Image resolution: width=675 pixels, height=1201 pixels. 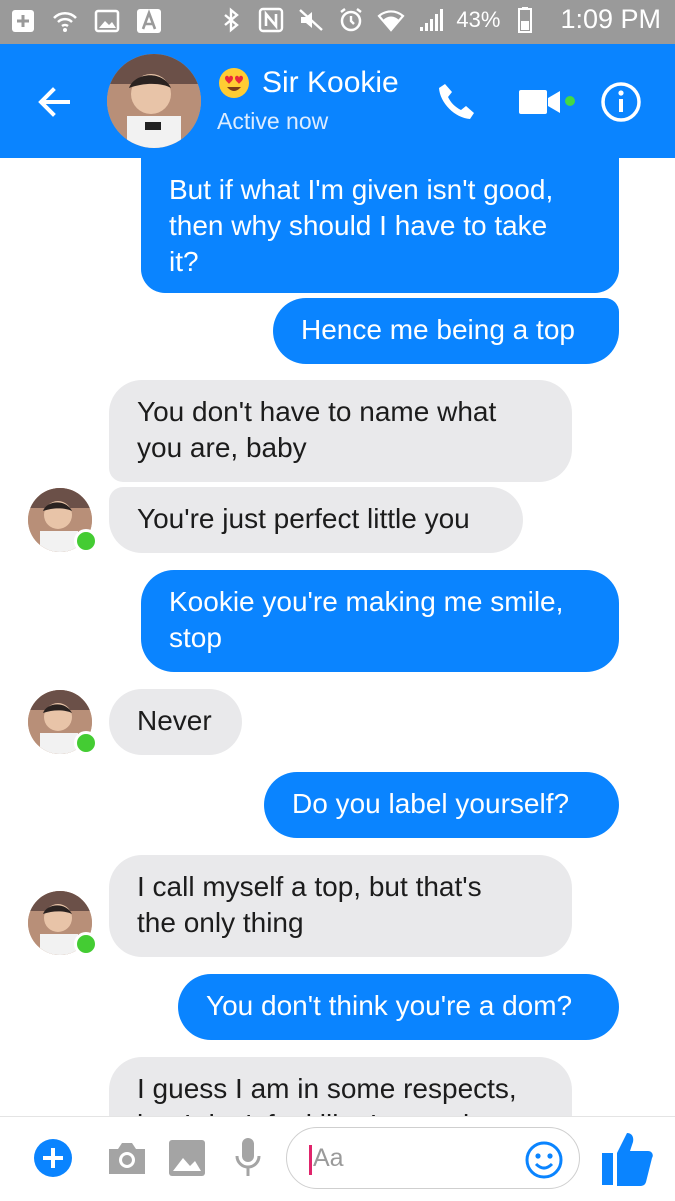 I want to click on wifi-call-icon, so click(x=65, y=21).